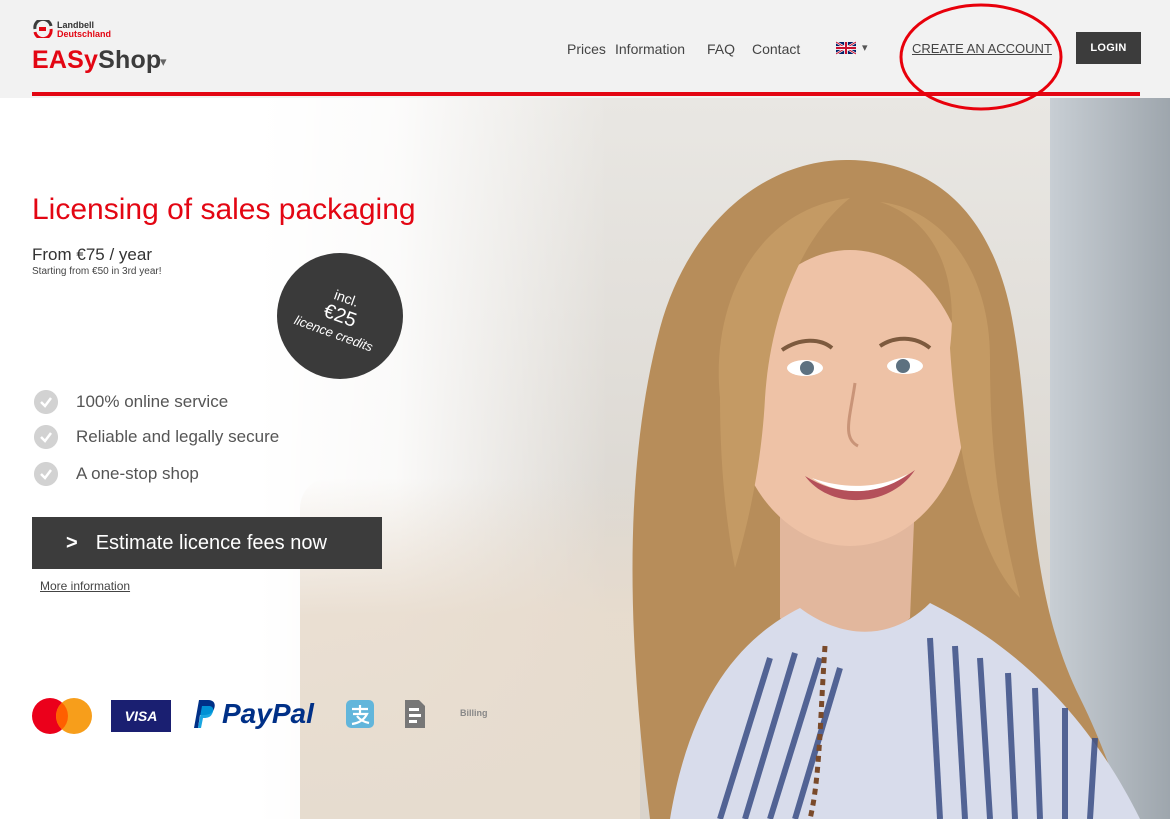 This screenshot has height=819, width=1170. Describe the element at coordinates (268, 713) in the screenshot. I see `paypal-text: PayPal` at that location.